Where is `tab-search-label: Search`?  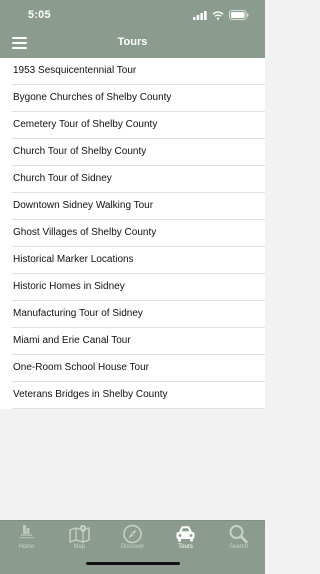
tab-search-label: Search is located at coordinates (238, 547).